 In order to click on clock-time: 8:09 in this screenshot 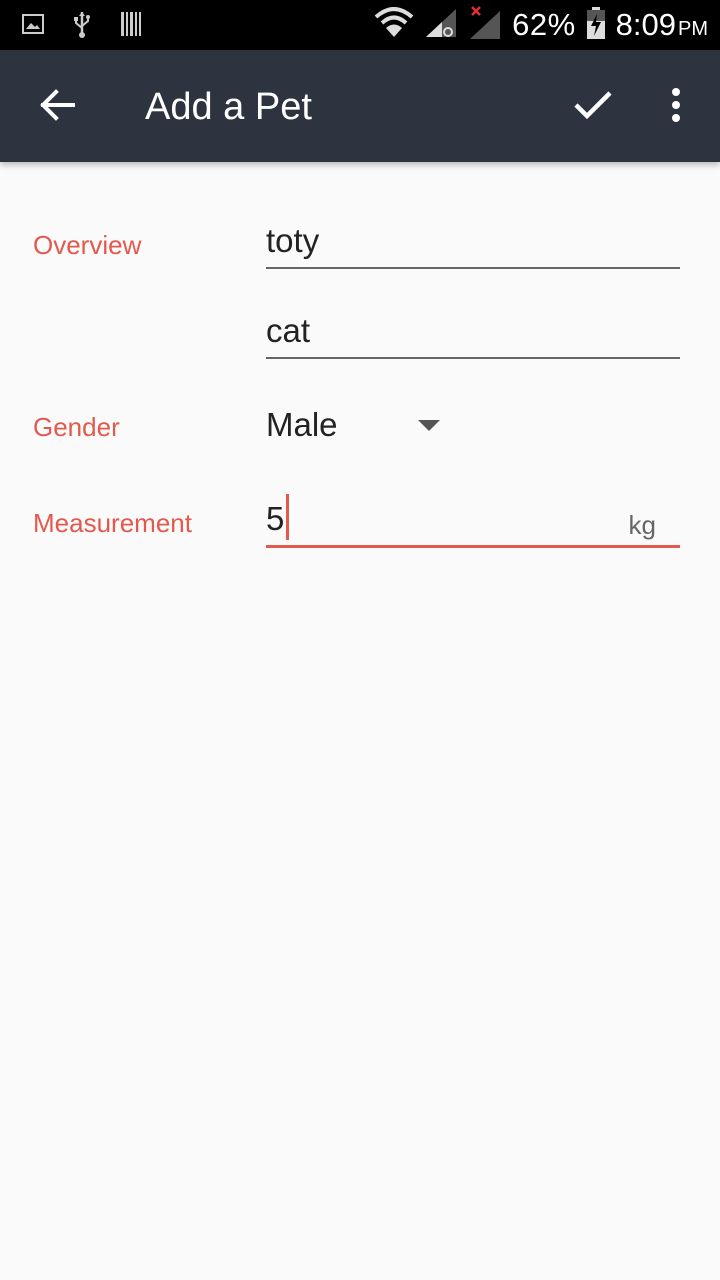, I will do `click(645, 24)`.